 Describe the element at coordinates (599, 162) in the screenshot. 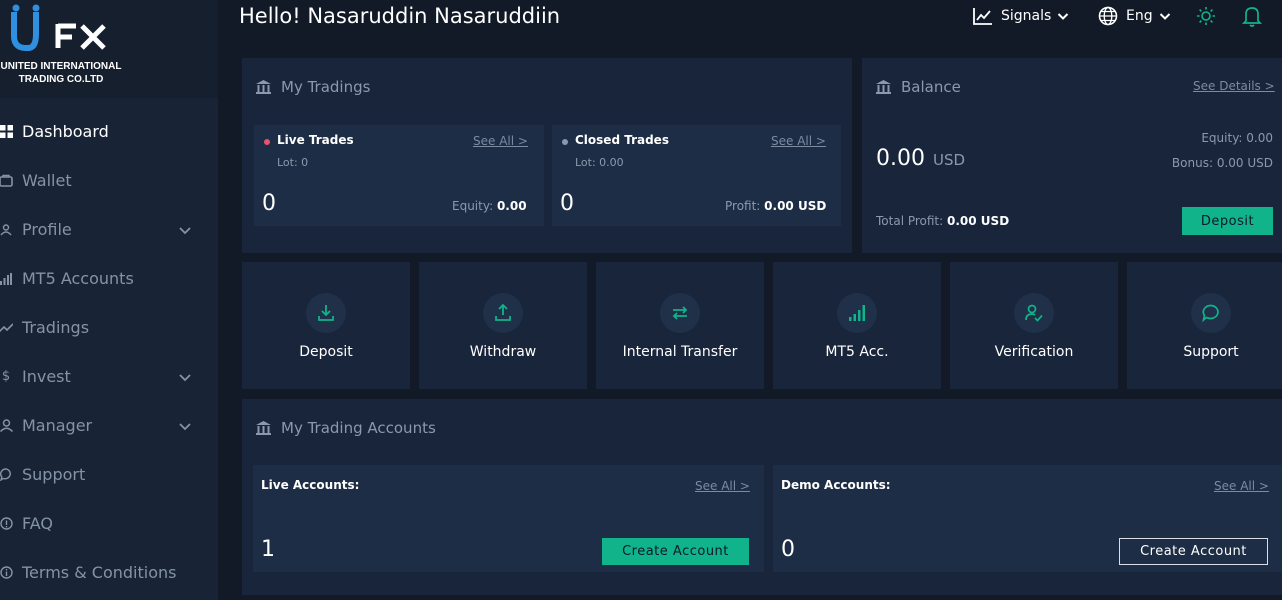

I see `closed-trades-lot: Lot: 0.00` at that location.